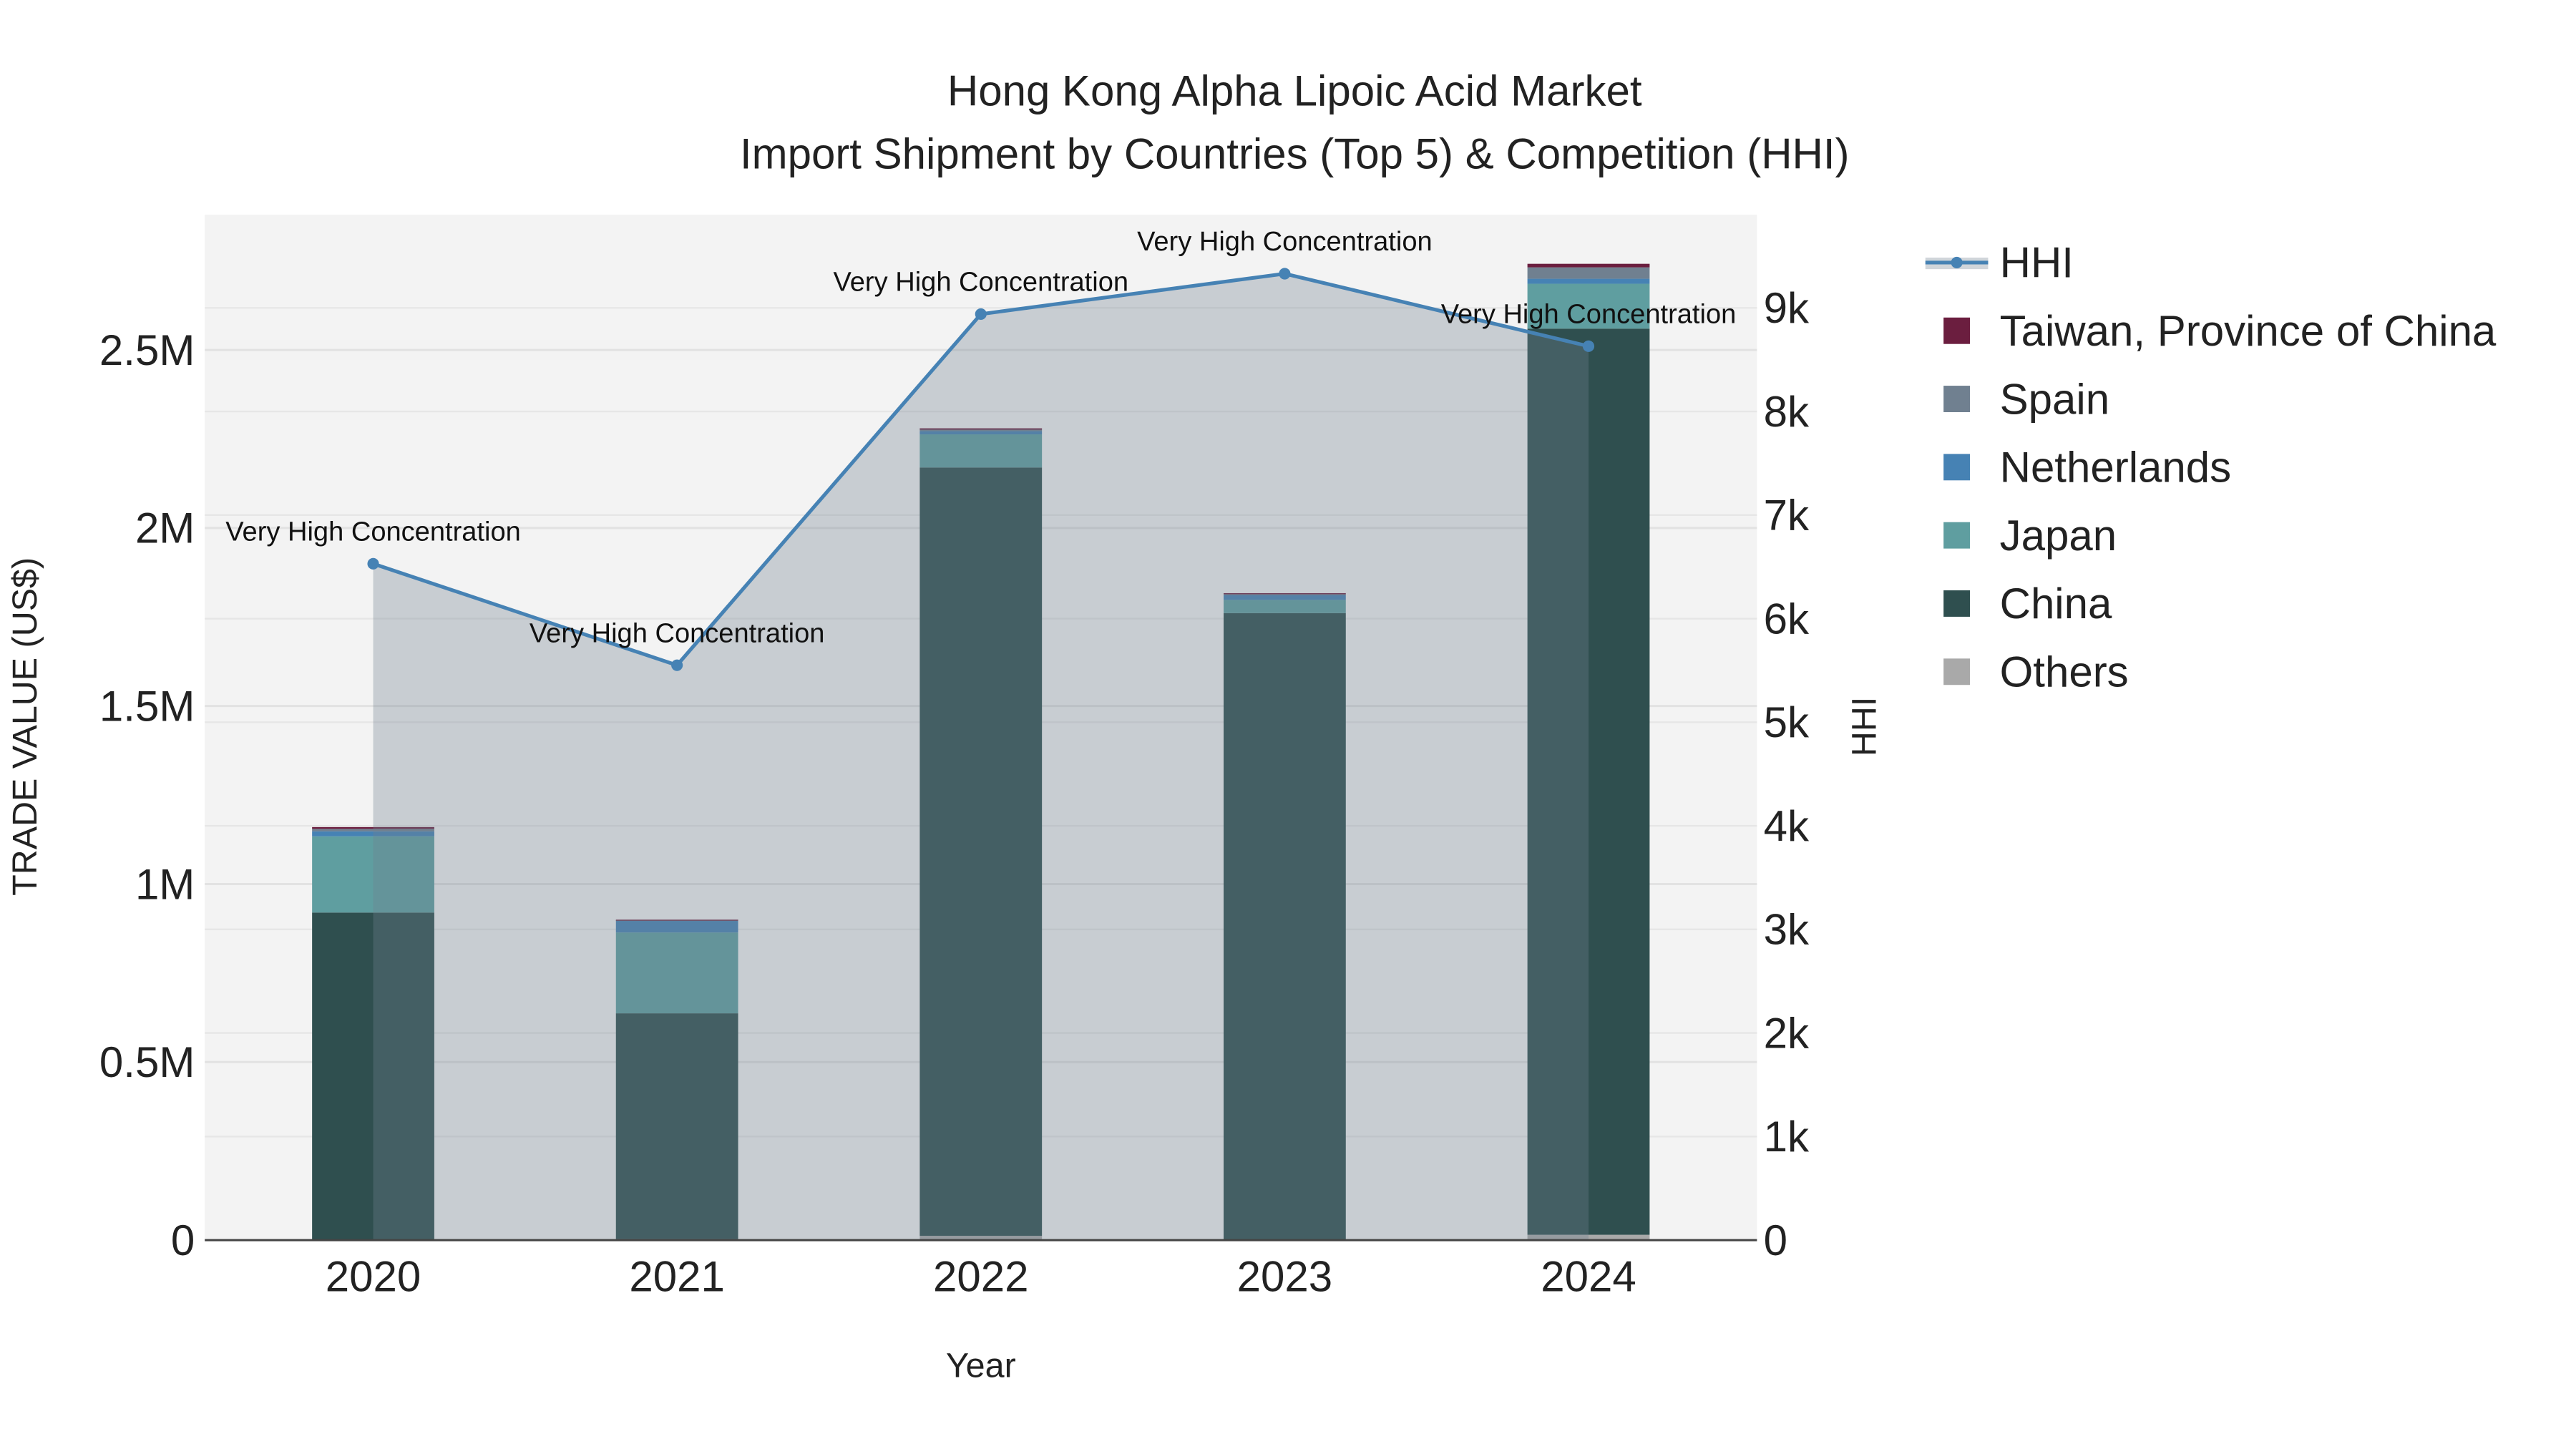  I want to click on hhi-marker-2020, so click(373, 563).